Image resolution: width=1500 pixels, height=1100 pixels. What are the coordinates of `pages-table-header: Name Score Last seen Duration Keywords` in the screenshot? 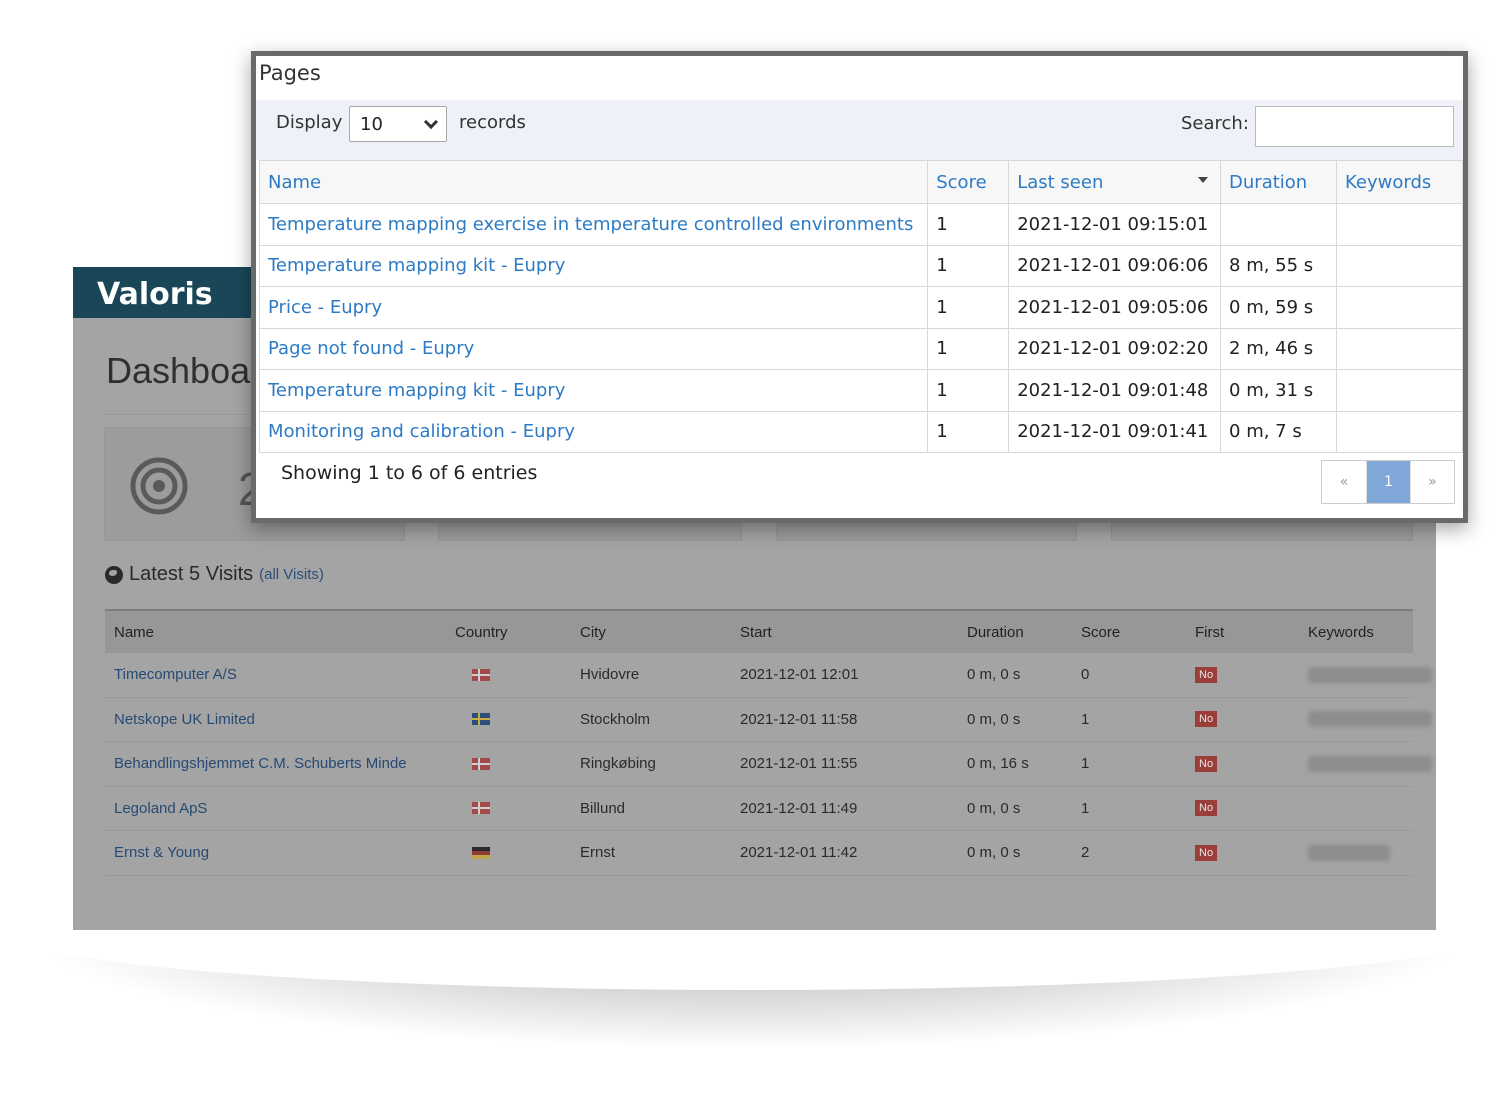 It's located at (860, 182).